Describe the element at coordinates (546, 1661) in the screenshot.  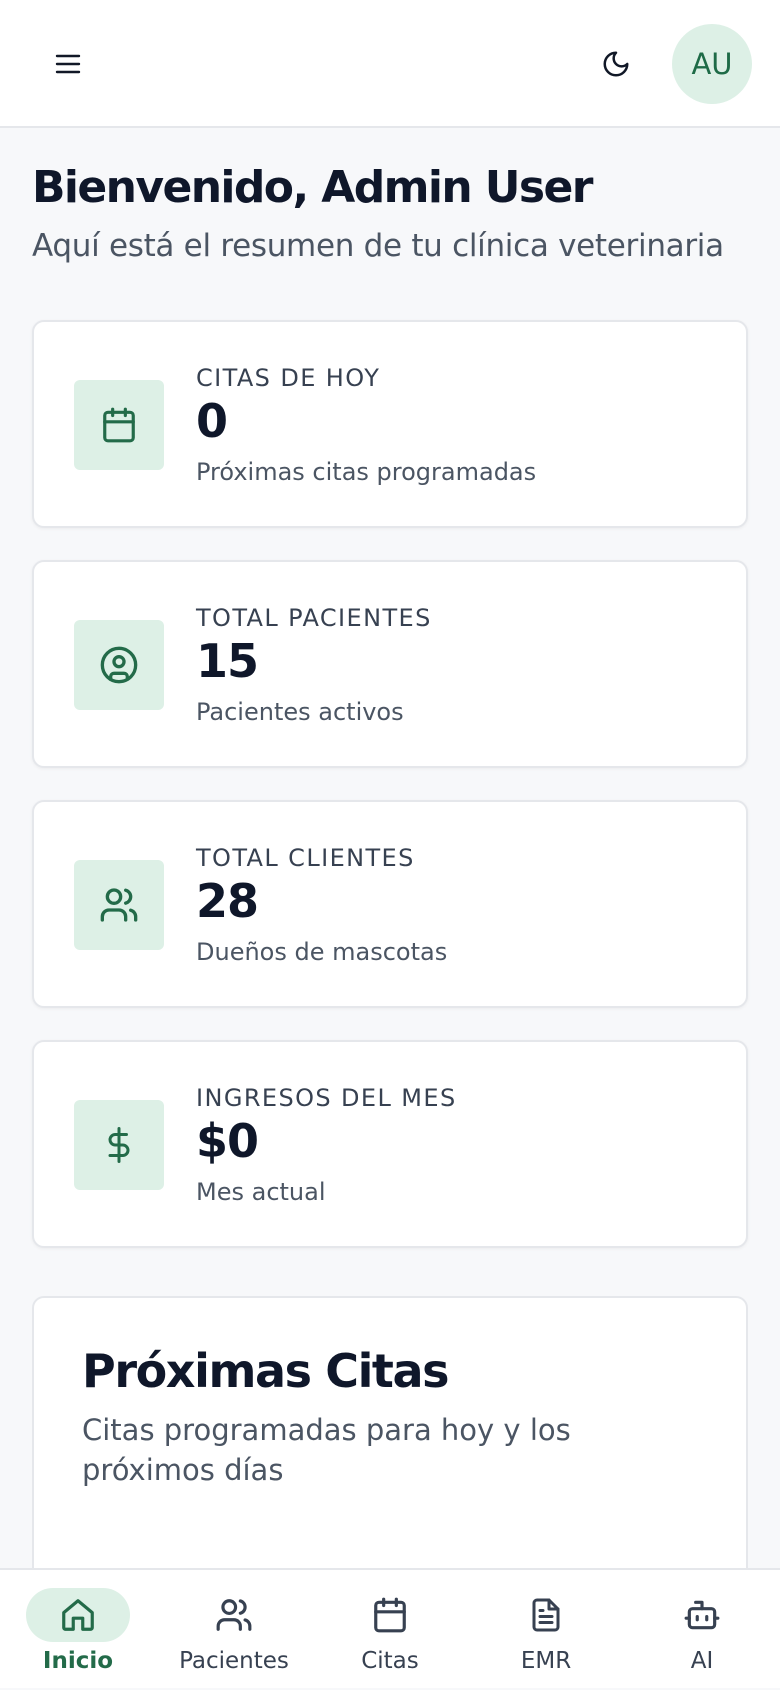
I see `nav-label: EMR` at that location.